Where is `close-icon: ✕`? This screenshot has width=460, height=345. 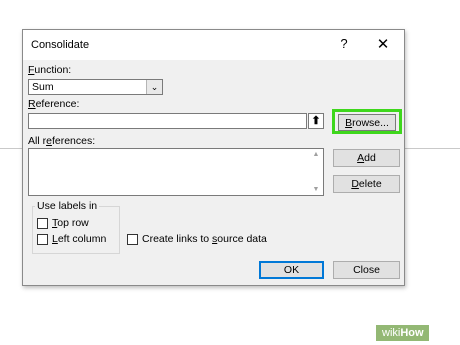
close-icon: ✕ is located at coordinates (383, 44).